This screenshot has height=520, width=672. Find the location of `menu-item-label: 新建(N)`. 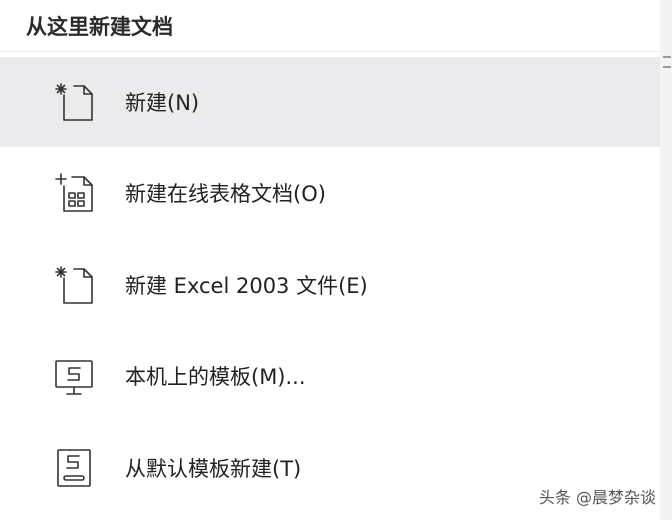

menu-item-label: 新建(N) is located at coordinates (162, 103).